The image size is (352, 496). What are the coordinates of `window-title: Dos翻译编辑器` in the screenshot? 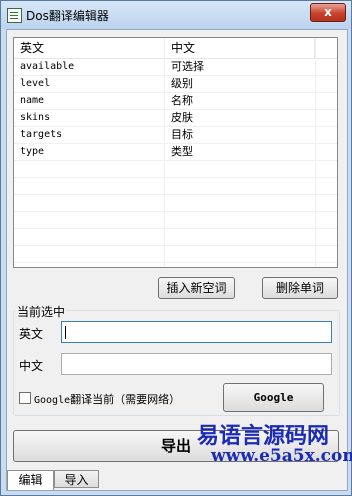 It's located at (67, 16).